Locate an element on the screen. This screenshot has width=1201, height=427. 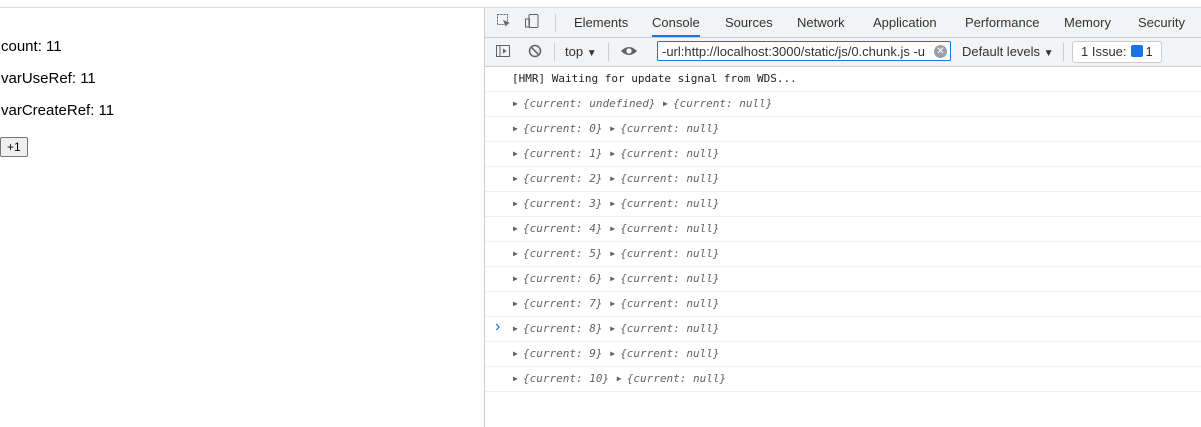
increment-button: +1 is located at coordinates (14, 147).